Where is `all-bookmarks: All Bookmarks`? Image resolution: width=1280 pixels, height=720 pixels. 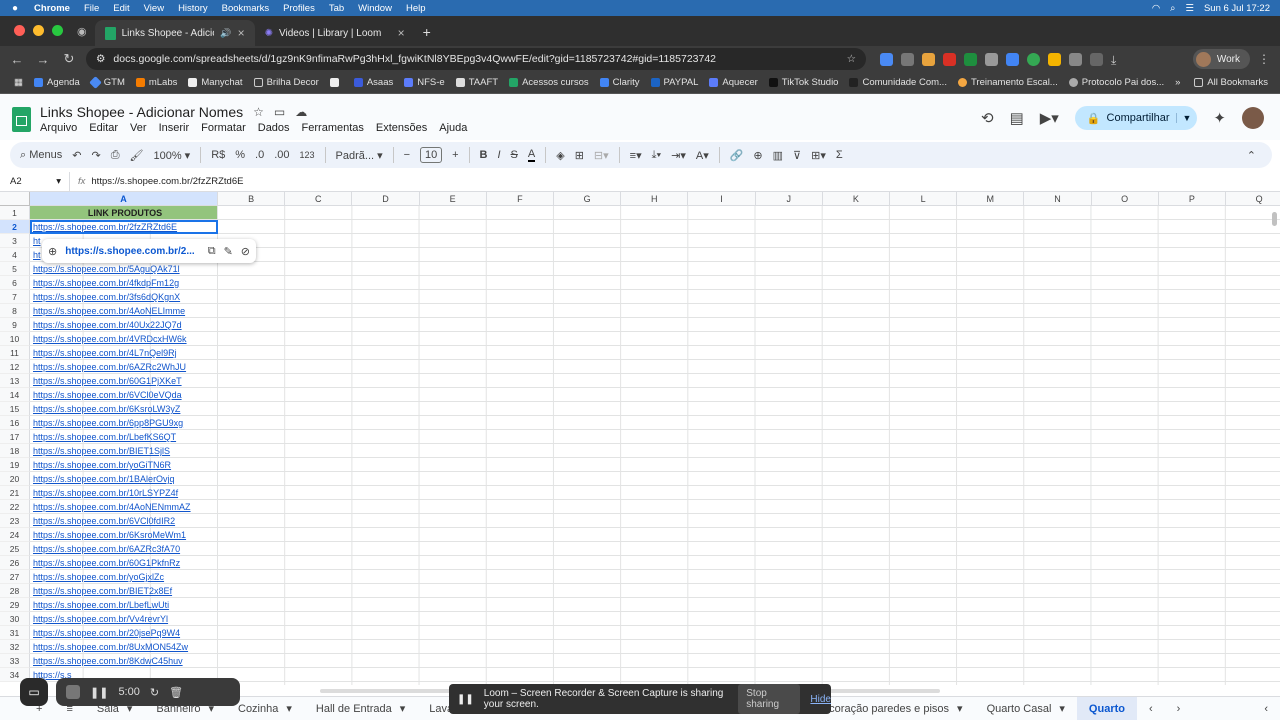 all-bookmarks: All Bookmarks is located at coordinates (1231, 82).